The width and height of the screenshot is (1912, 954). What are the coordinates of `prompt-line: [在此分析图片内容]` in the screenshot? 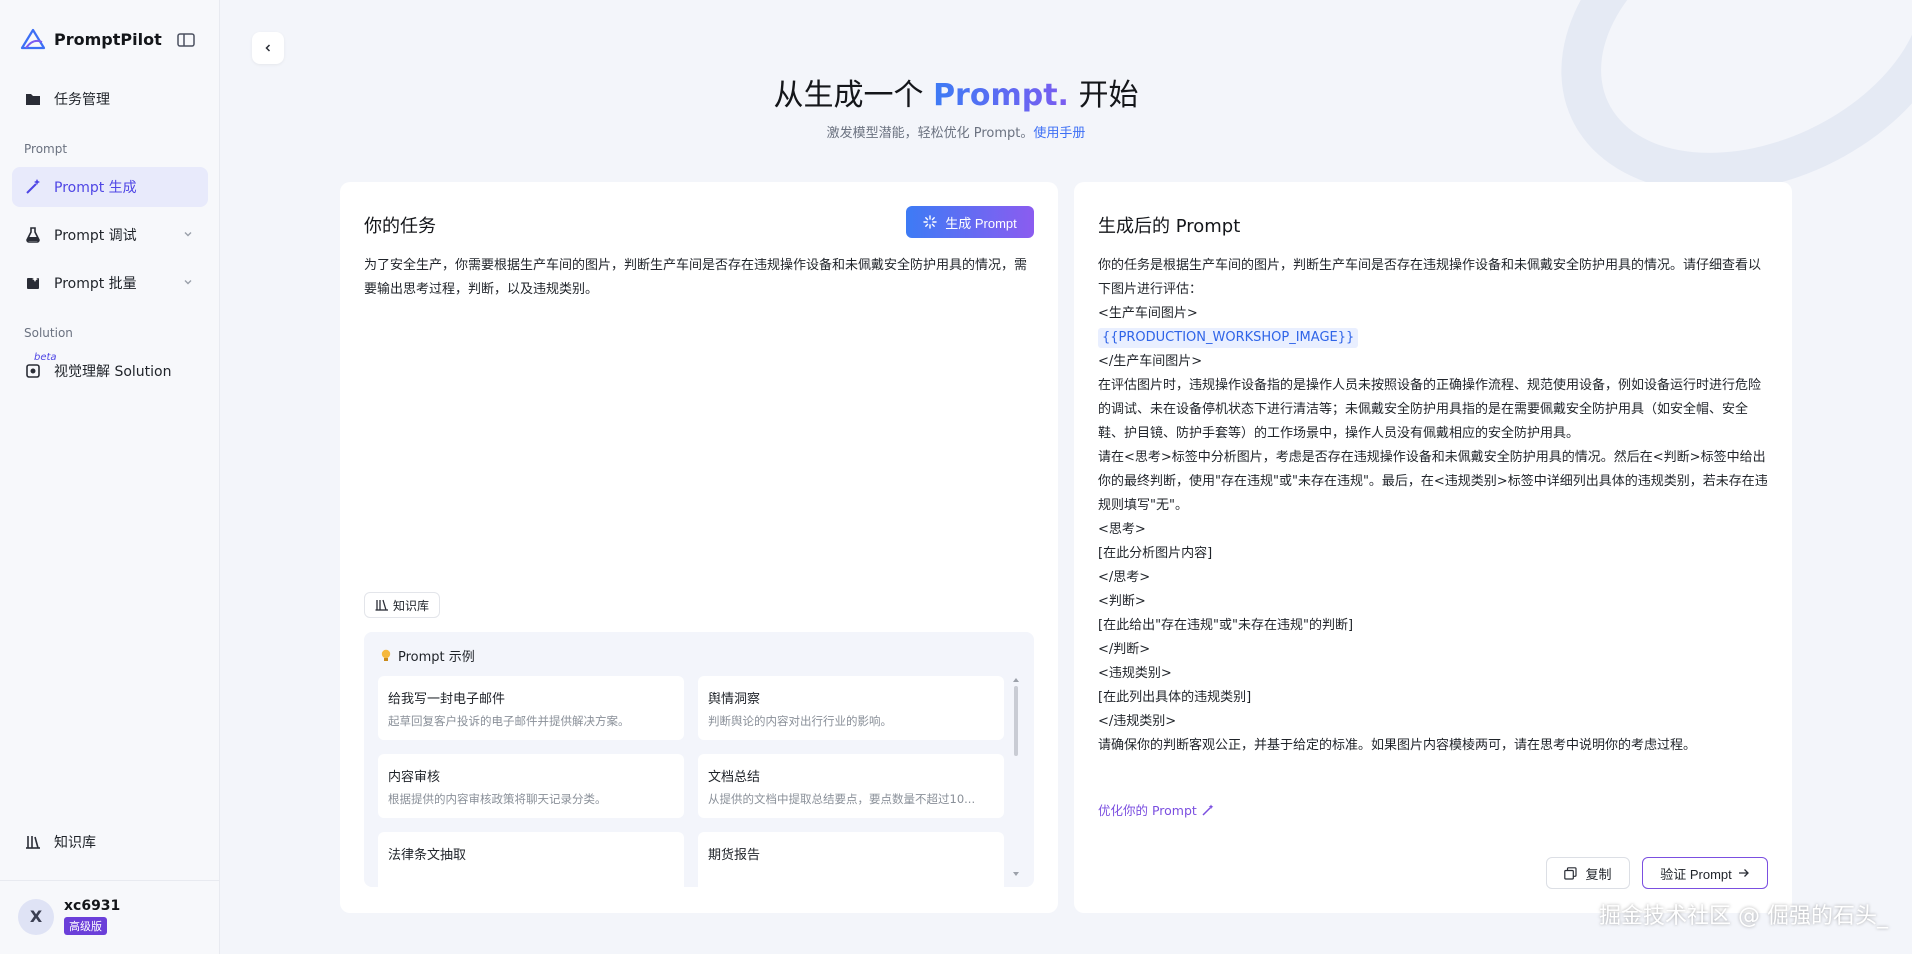 It's located at (1155, 553).